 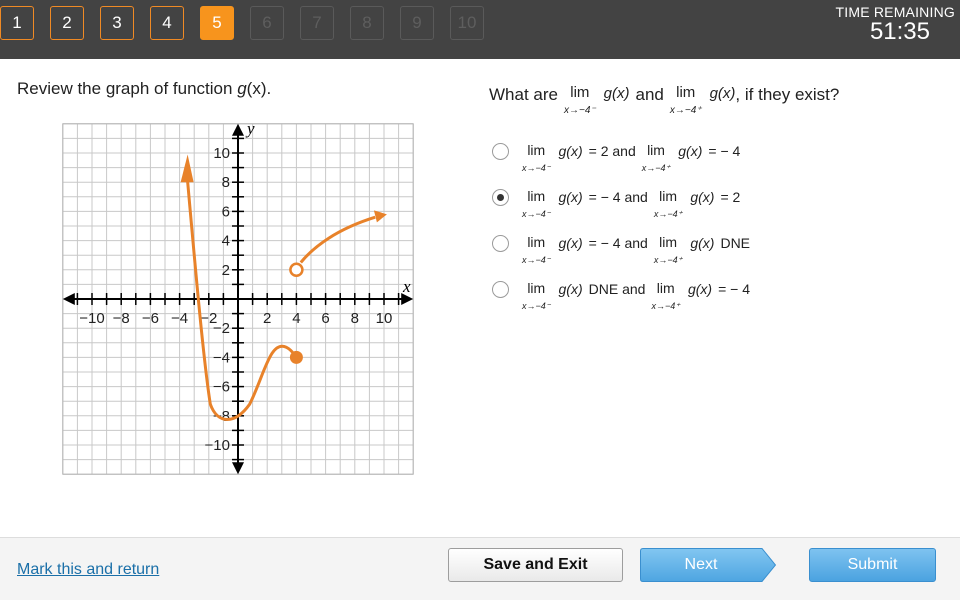 I want to click on closed-point, so click(x=296, y=357).